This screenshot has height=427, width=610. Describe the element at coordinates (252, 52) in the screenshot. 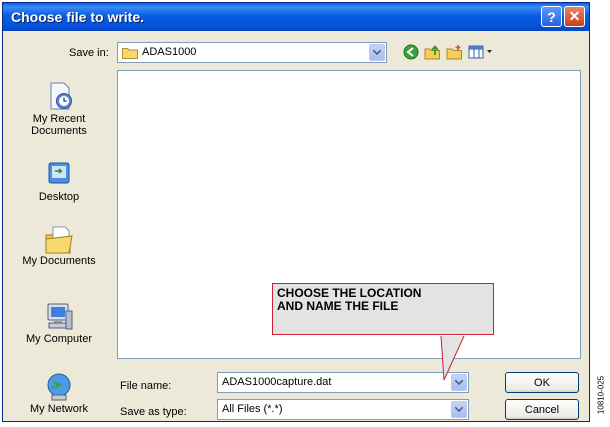

I see `save-in-dropdown: ADAS1000` at that location.